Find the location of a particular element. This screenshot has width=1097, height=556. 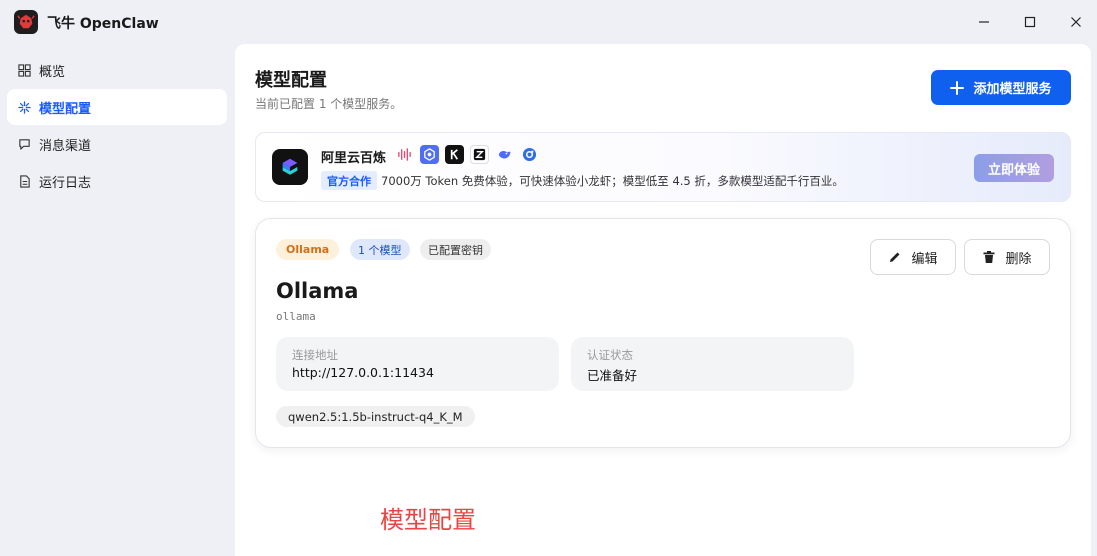

minimize-button is located at coordinates (984, 22).